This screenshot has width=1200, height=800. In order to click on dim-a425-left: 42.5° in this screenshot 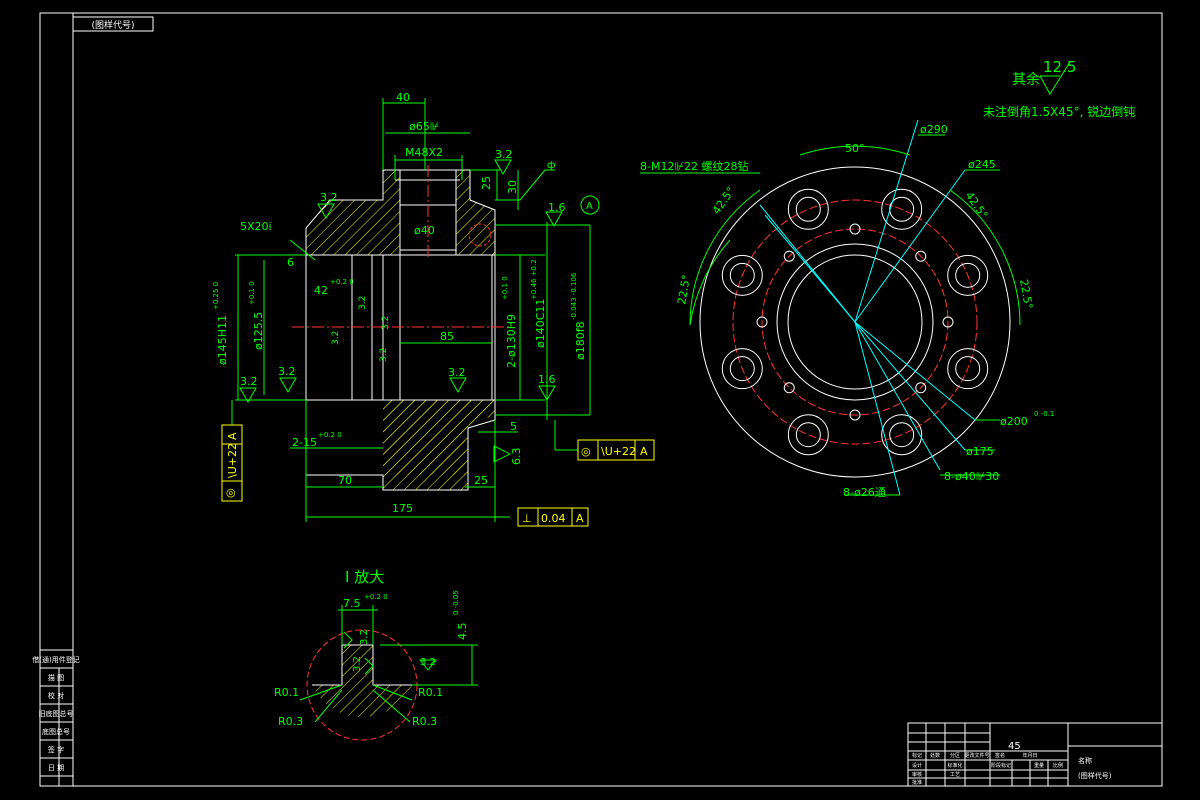, I will do `click(724, 201)`.